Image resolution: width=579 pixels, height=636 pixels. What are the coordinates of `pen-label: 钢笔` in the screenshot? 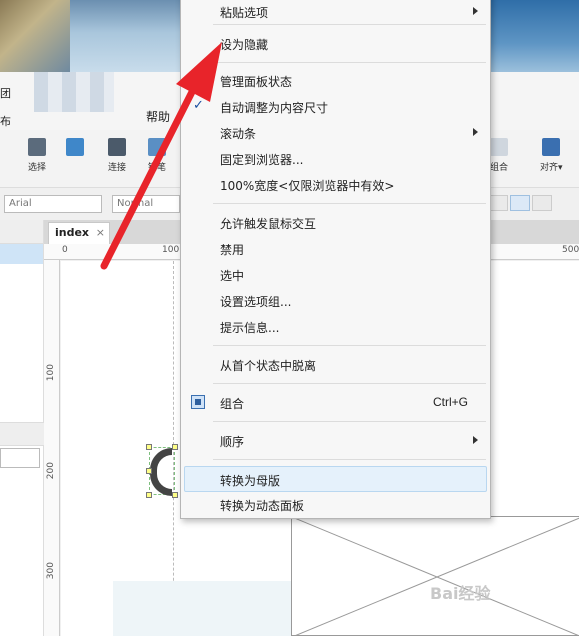 It's located at (157, 168).